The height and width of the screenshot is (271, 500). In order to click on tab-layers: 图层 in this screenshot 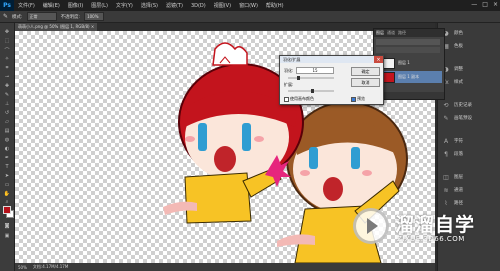, I will do `click(380, 33)`.